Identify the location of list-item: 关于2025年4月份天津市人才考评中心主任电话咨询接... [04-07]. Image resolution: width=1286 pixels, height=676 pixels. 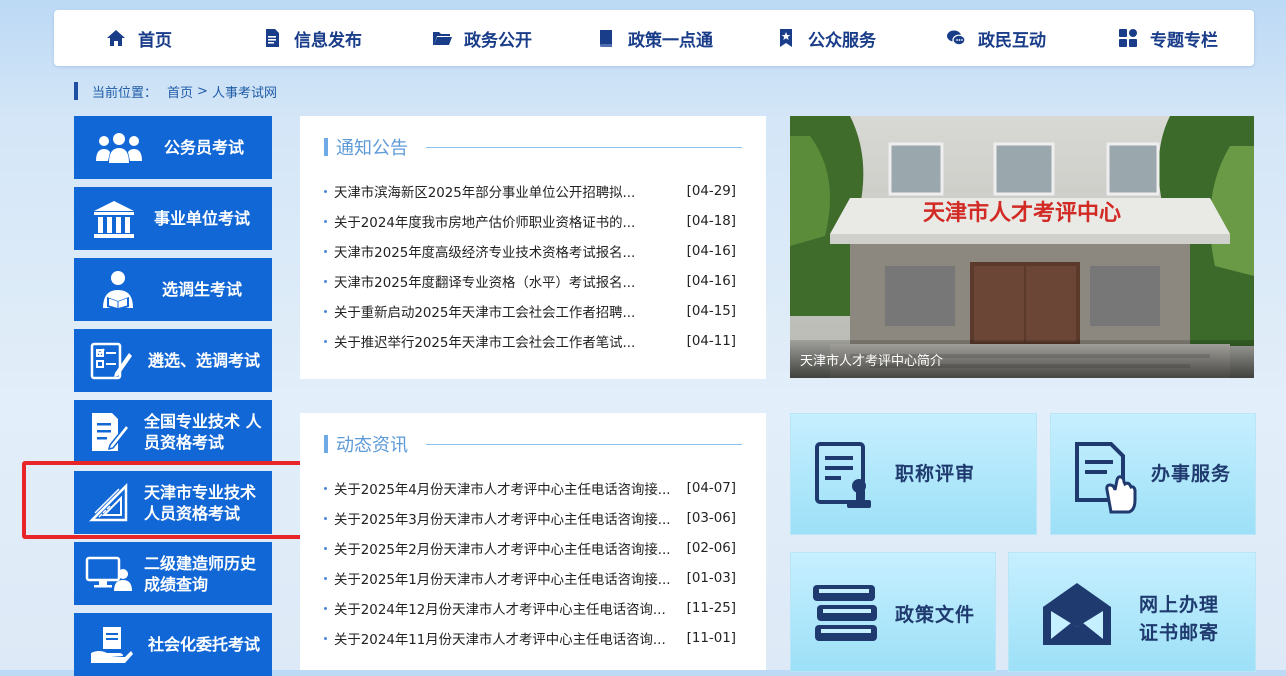
(530, 488).